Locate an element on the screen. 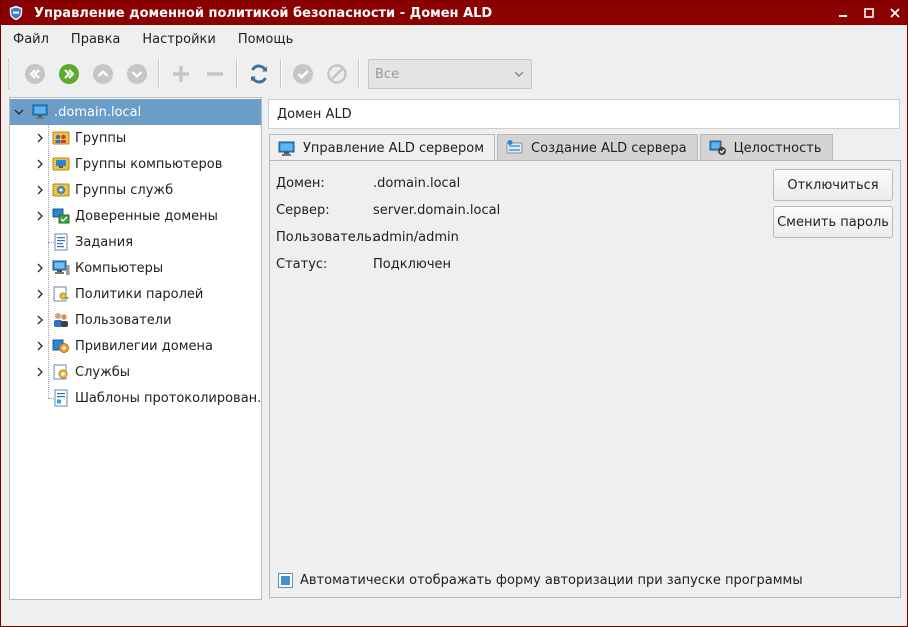 The height and width of the screenshot is (627, 908). menu-help: Помощь is located at coordinates (265, 40).